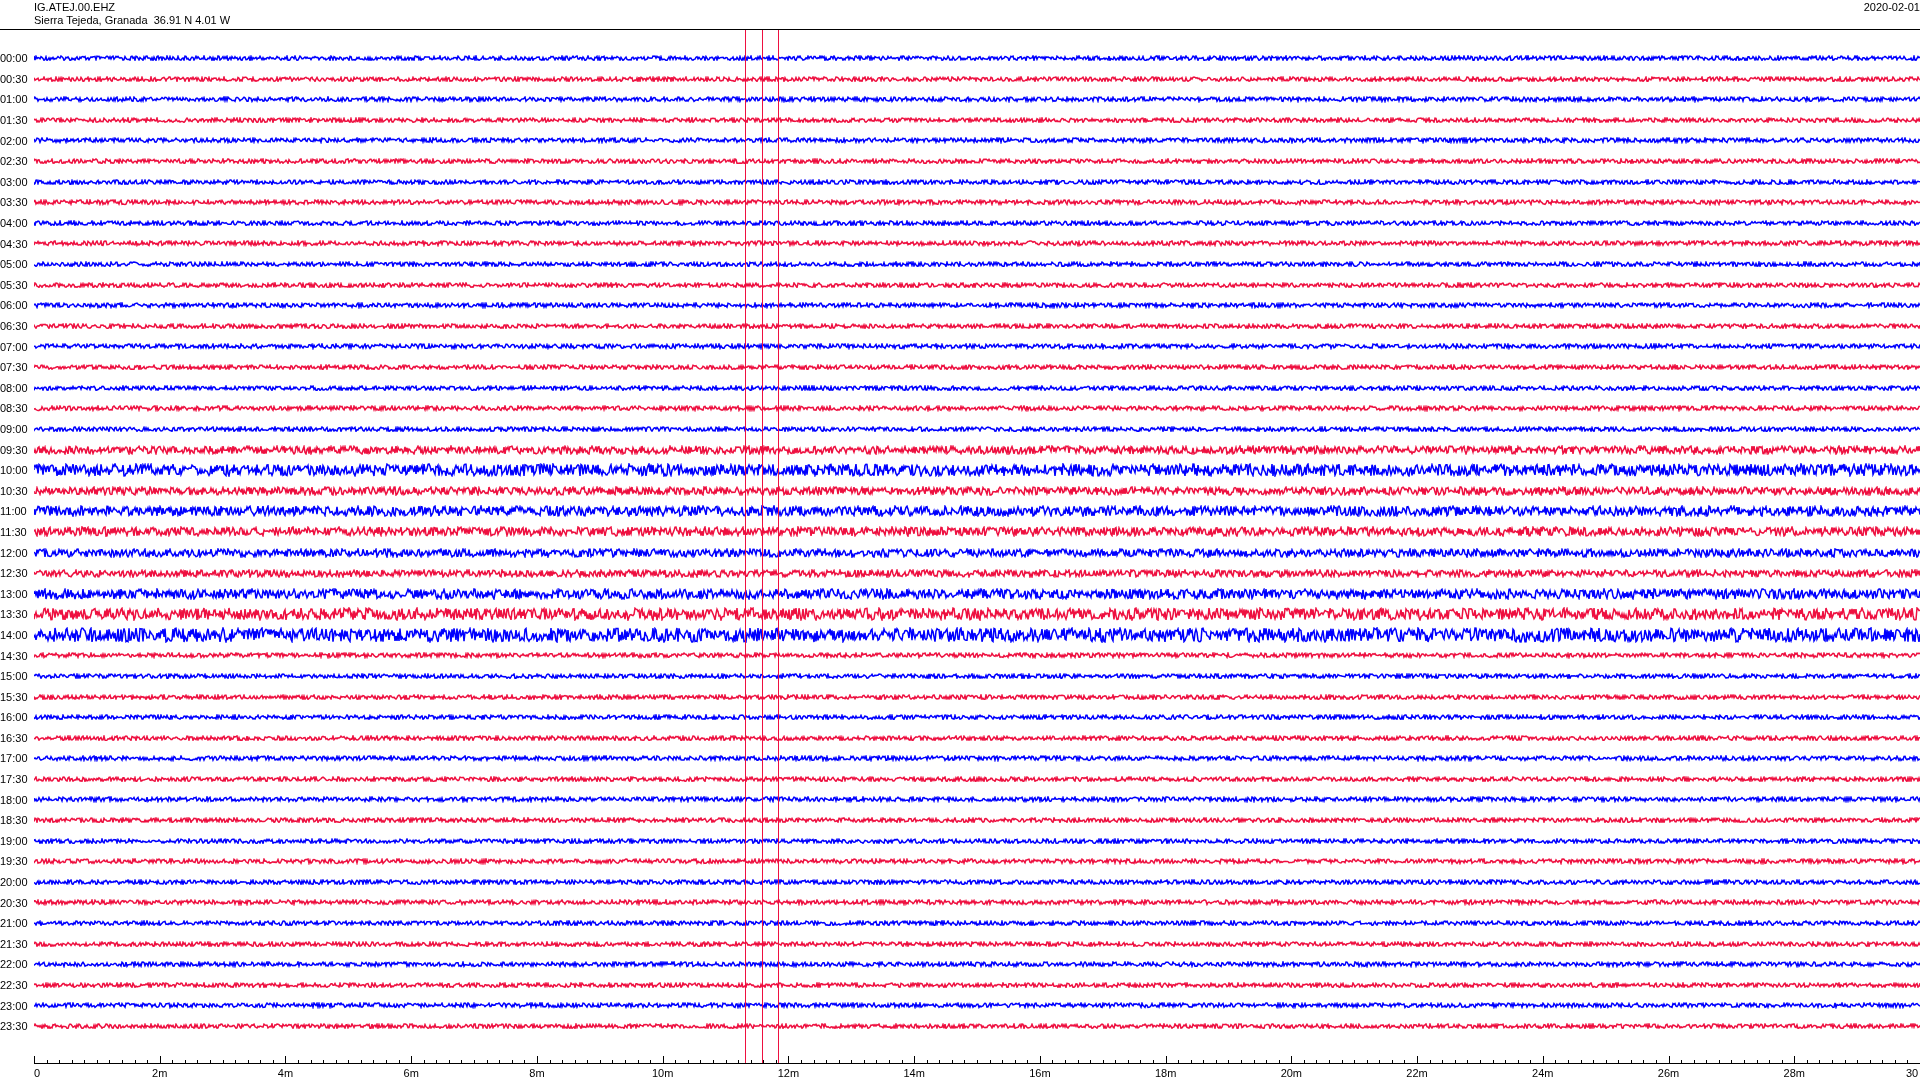 The image size is (1920, 1080). Describe the element at coordinates (14, 140) in the screenshot. I see `row-time-label: 02:00` at that location.